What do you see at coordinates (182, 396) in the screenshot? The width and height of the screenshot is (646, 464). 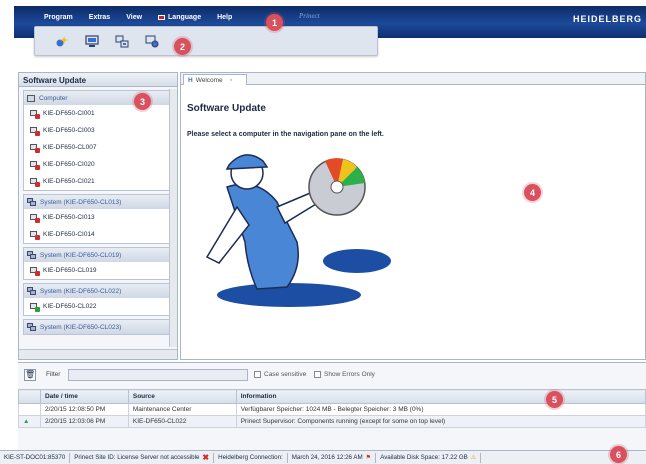 I see `column-header-source: Source` at bounding box center [182, 396].